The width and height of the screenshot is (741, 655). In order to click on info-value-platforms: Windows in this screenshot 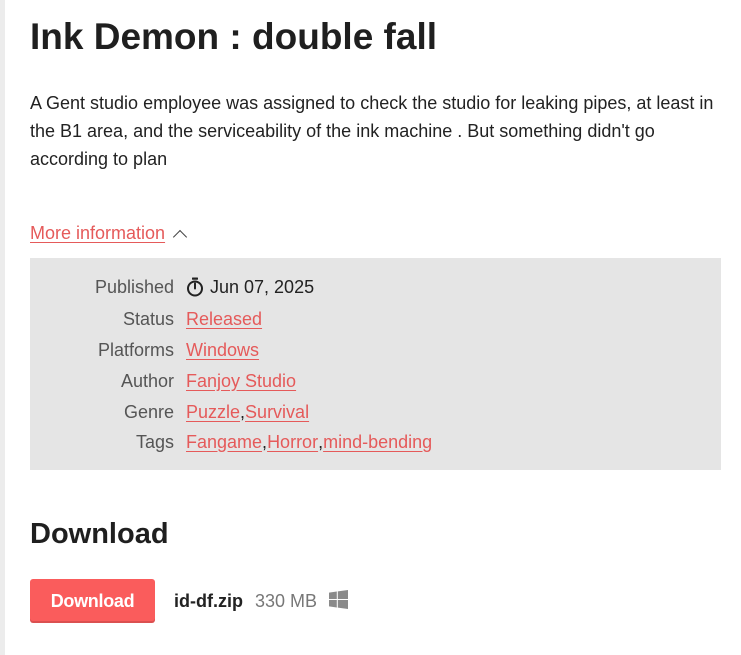, I will do `click(222, 350)`.